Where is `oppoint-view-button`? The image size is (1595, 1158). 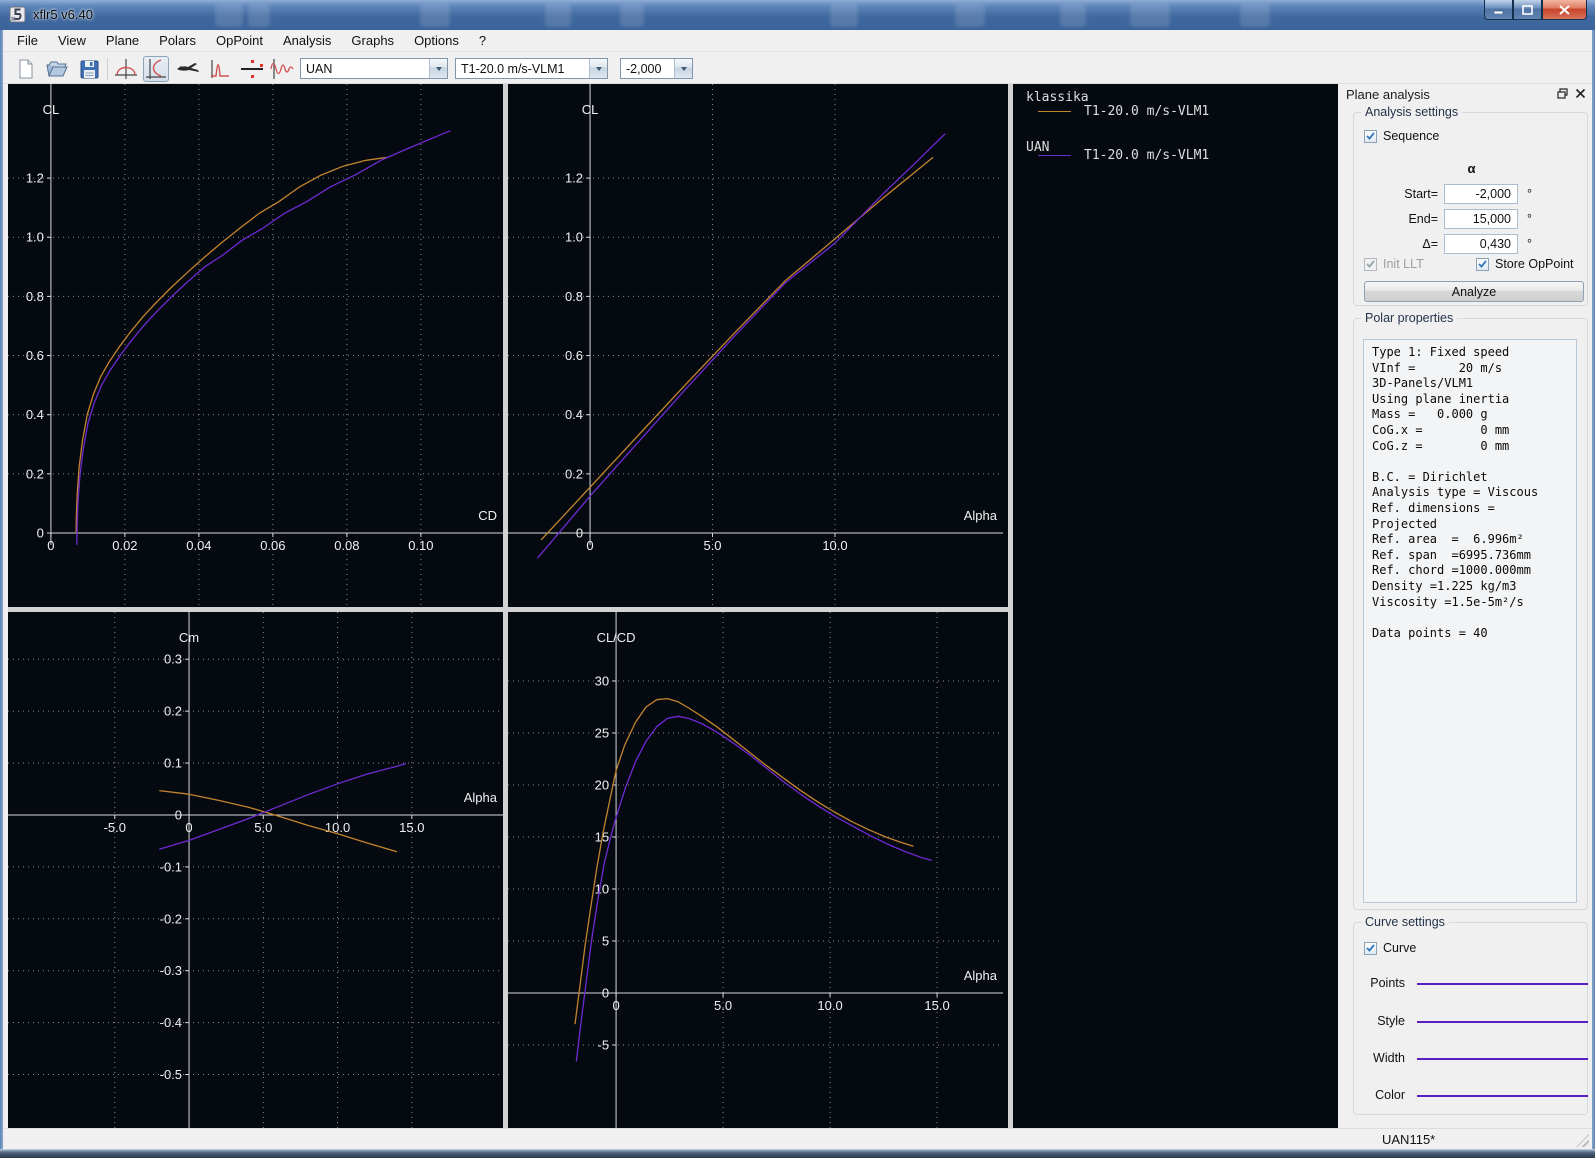
oppoint-view-button is located at coordinates (252, 69).